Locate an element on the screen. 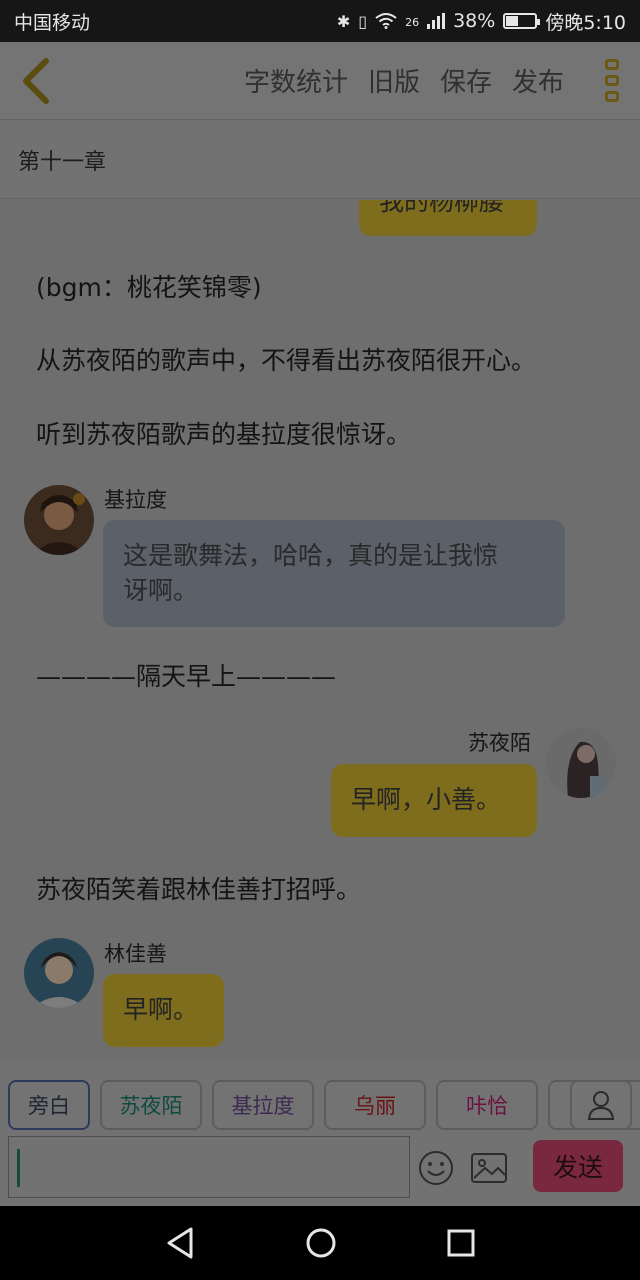  message-text: 早啊。 is located at coordinates (161, 1009).